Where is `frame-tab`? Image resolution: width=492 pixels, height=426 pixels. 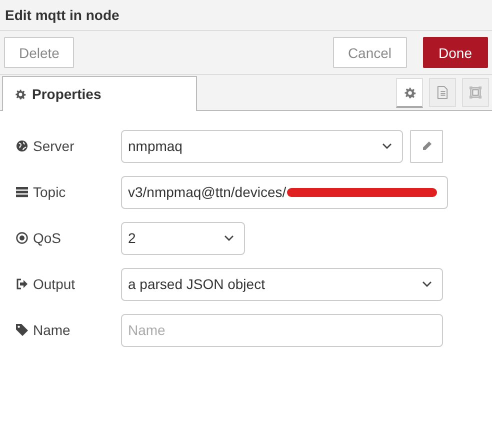 frame-tab is located at coordinates (475, 92).